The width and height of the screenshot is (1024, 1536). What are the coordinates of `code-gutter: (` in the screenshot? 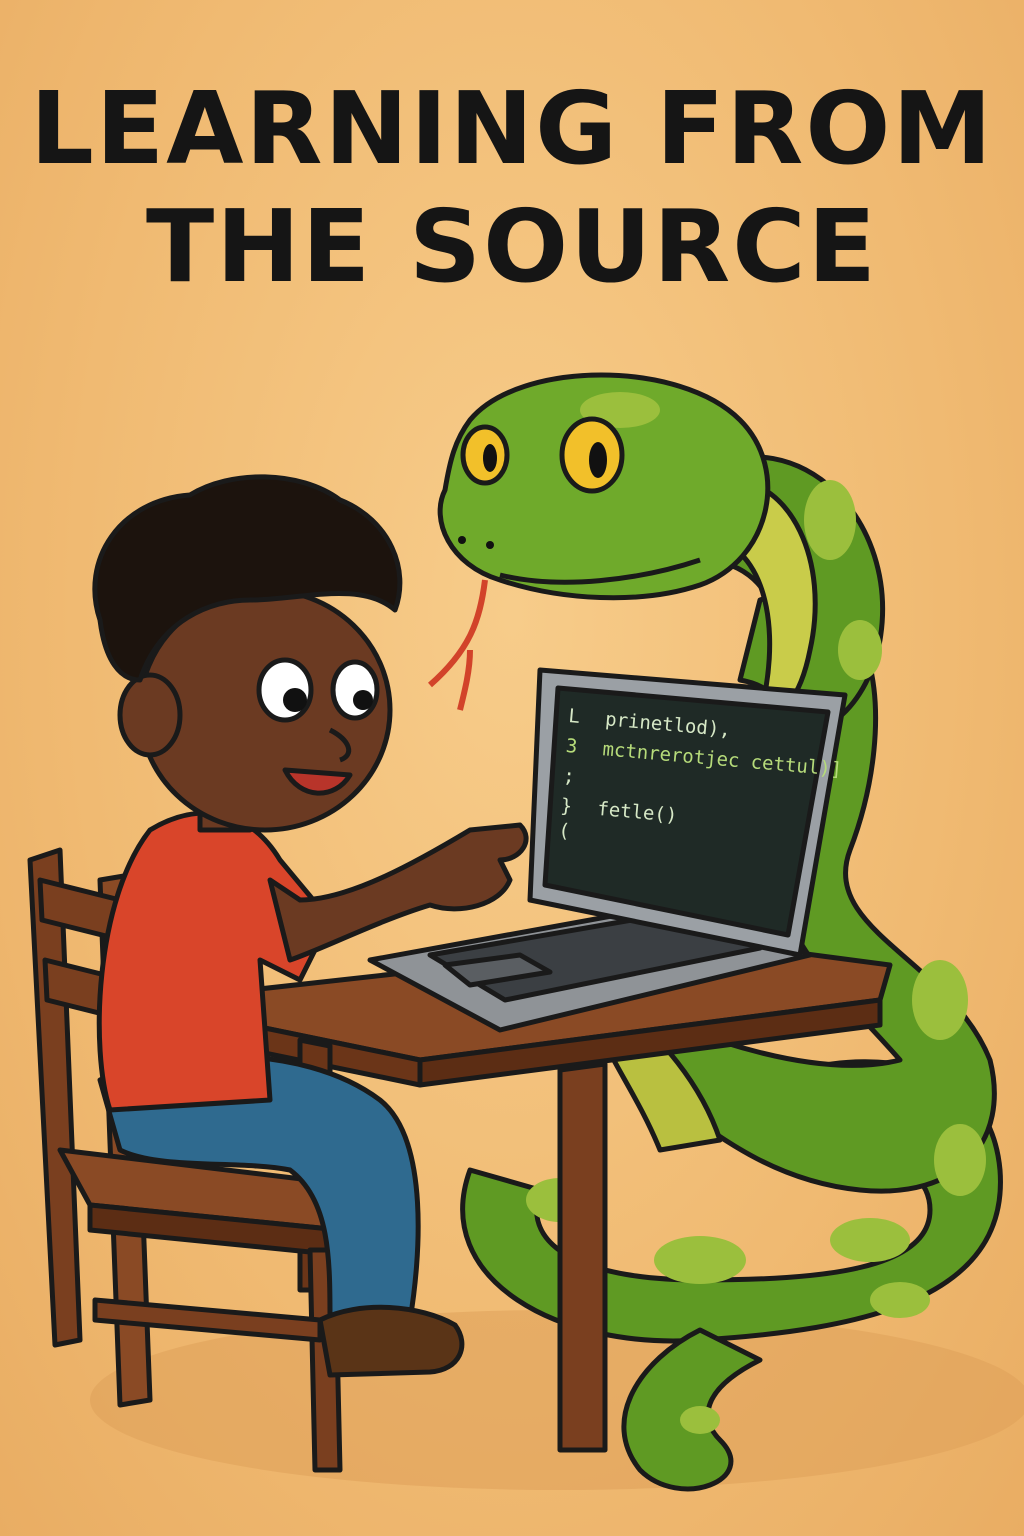 It's located at (564, 831).